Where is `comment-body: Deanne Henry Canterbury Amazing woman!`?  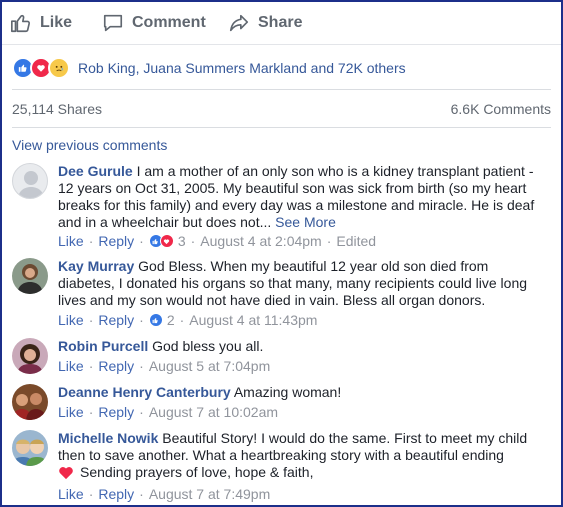
comment-body: Deanne Henry Canterbury Amazing woman! is located at coordinates (298, 392).